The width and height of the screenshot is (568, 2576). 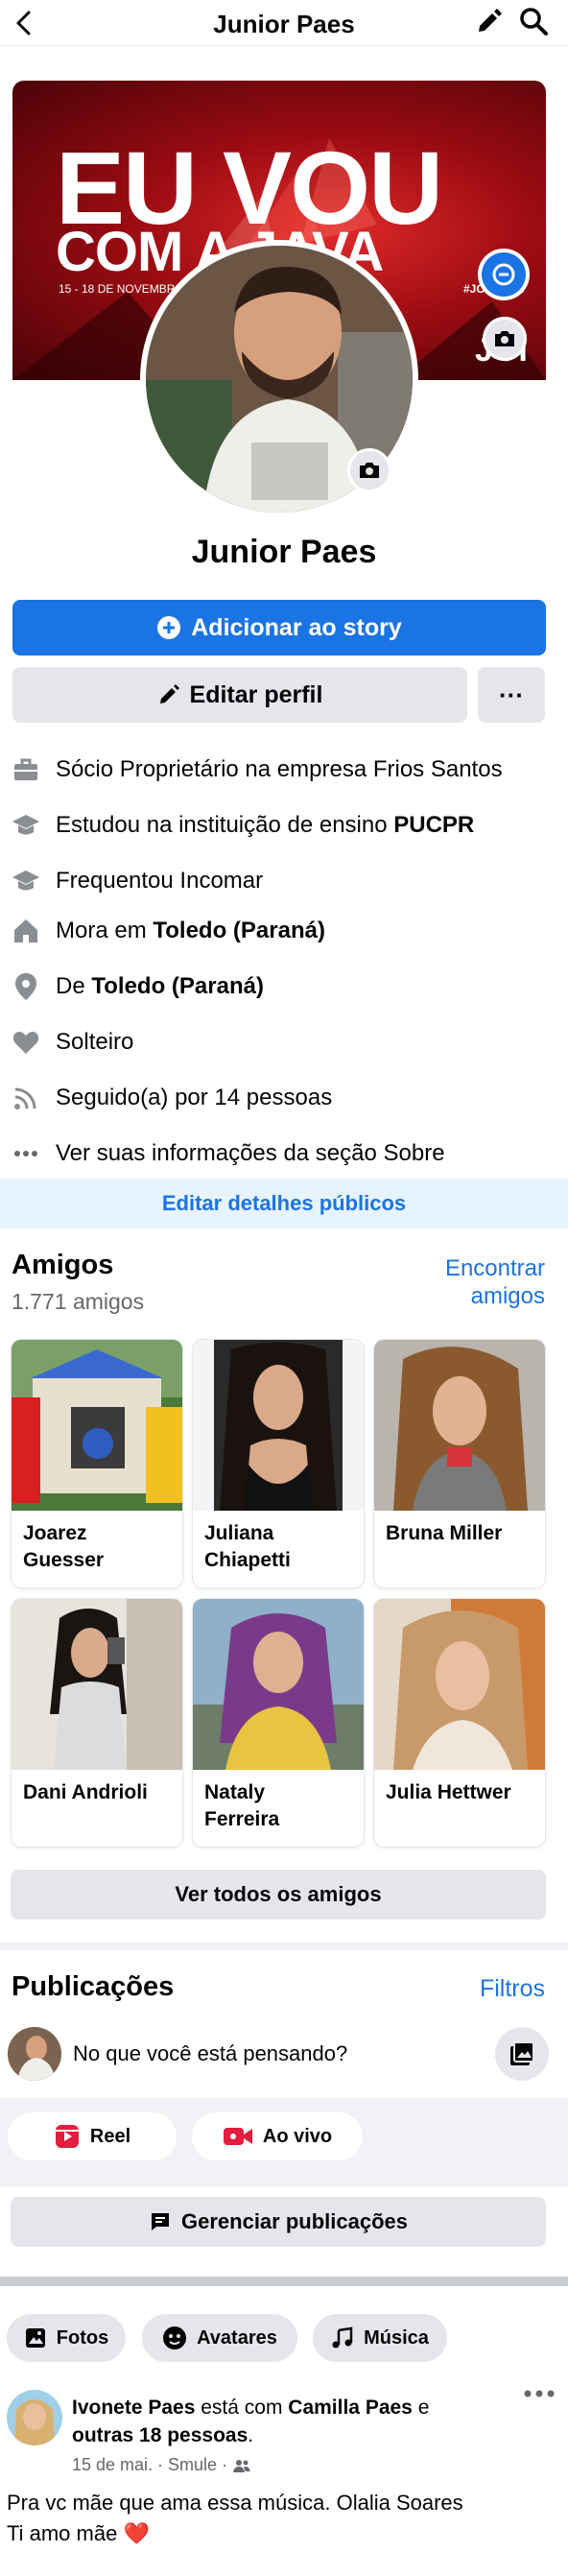 I want to click on friend-card: Joarez Guesser, so click(x=97, y=1463).